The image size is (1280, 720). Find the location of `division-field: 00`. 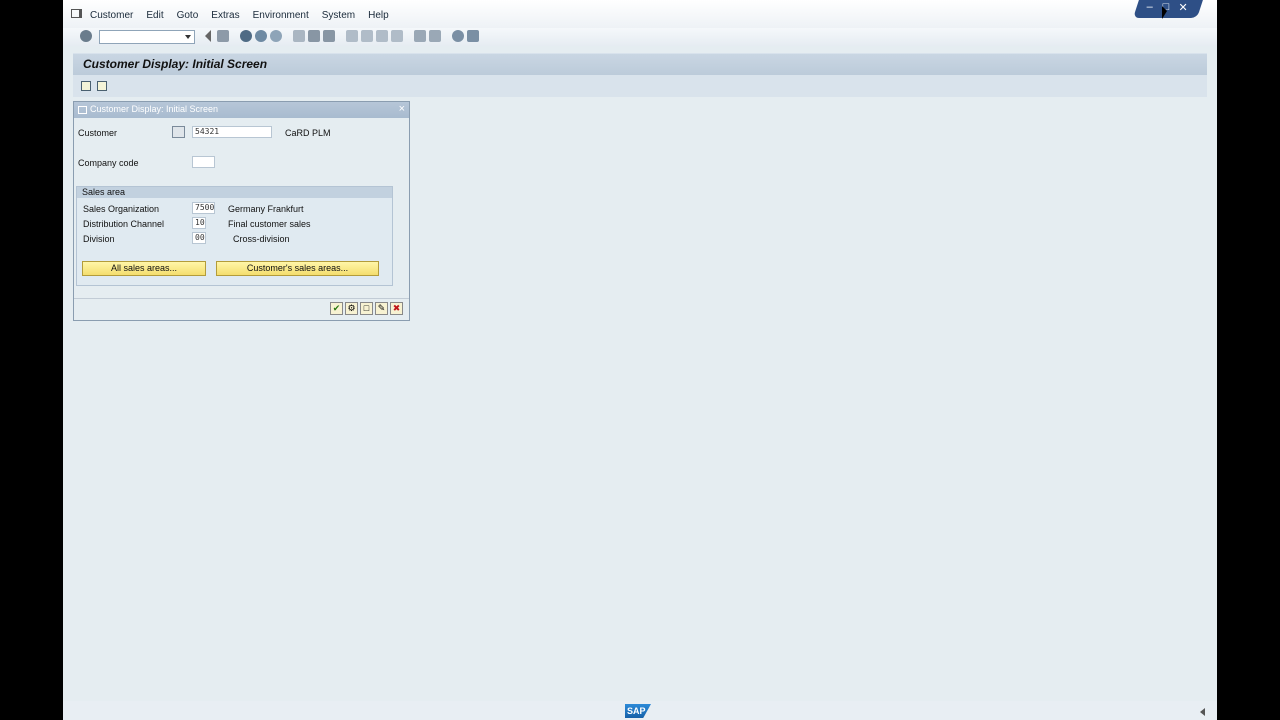

division-field: 00 is located at coordinates (199, 238).